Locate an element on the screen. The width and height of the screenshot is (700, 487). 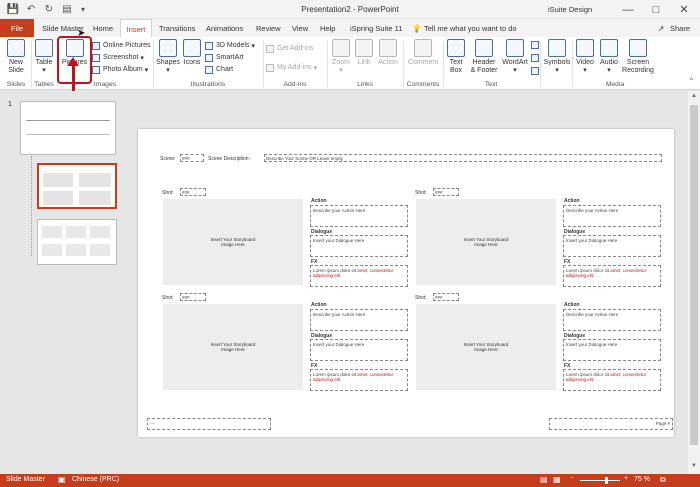
share-button: Share is located at coordinates (680, 28).